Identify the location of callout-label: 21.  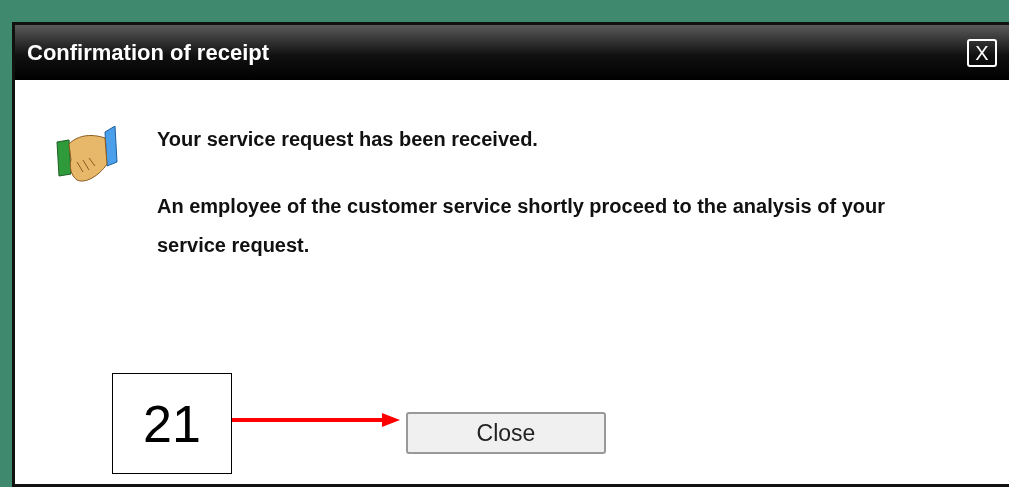
(172, 423).